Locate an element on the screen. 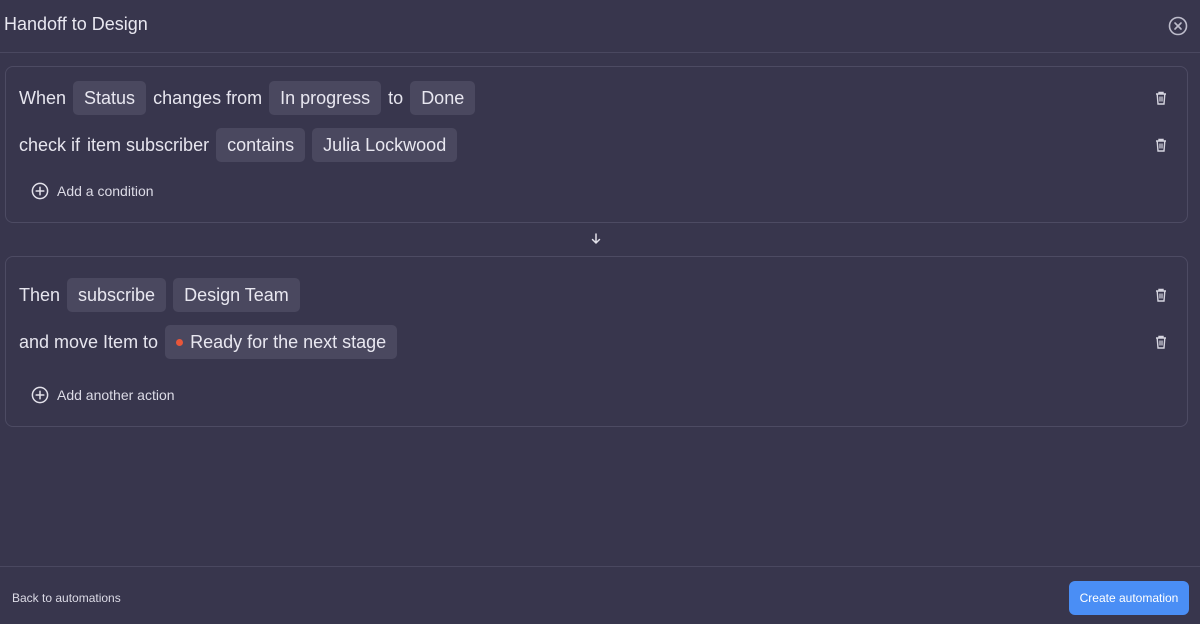 The image size is (1200, 624). changes-from-label: changes from is located at coordinates (208, 97).